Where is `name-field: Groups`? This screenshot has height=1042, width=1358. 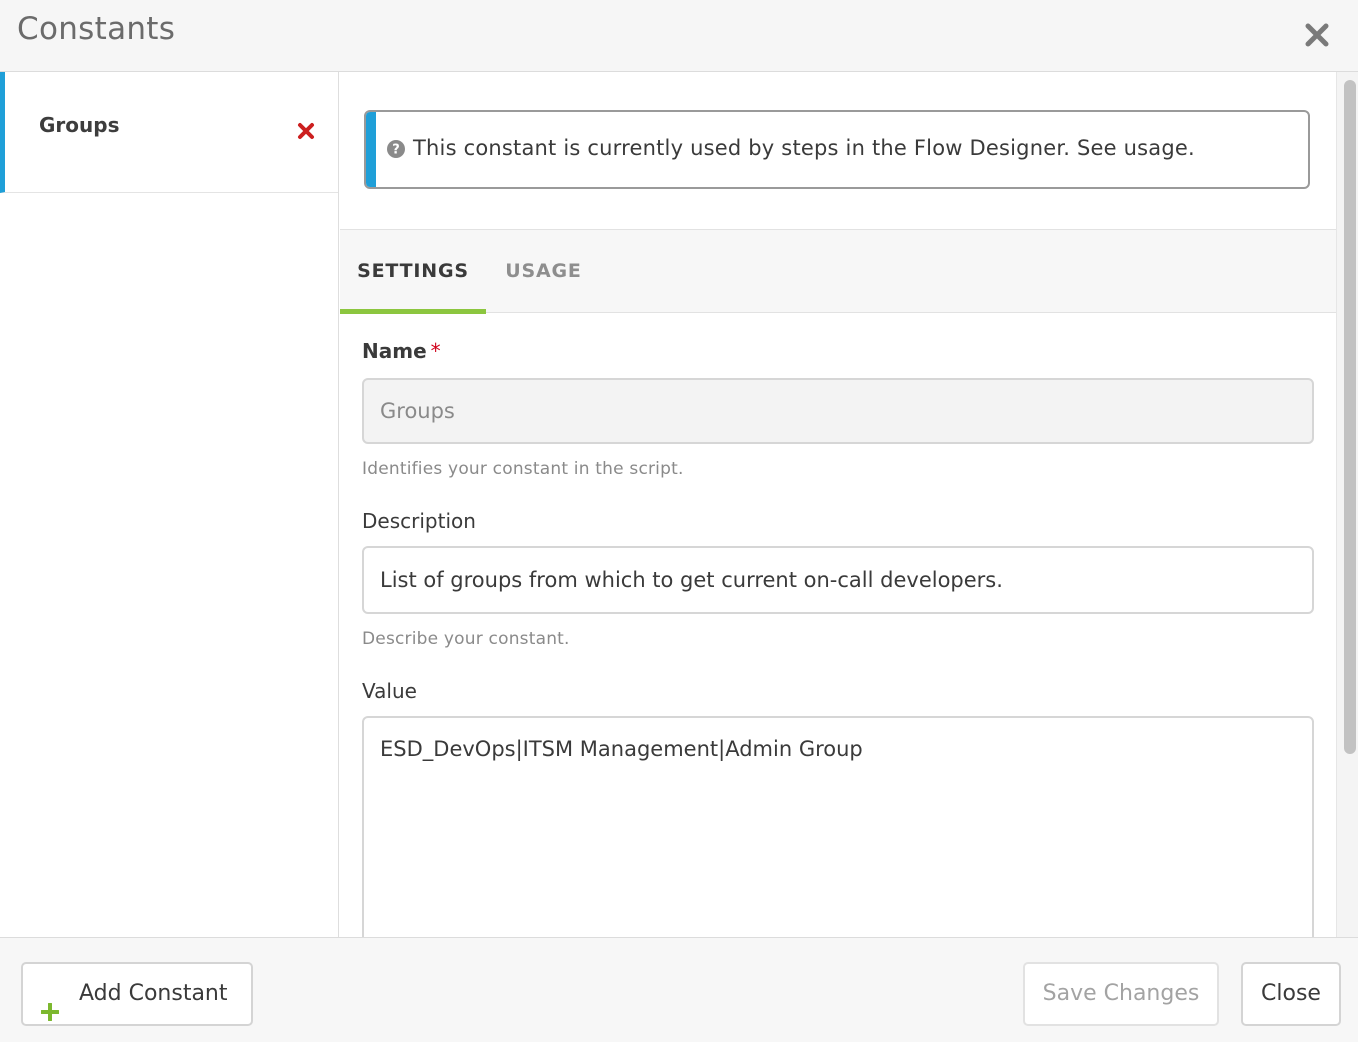
name-field: Groups is located at coordinates (838, 411).